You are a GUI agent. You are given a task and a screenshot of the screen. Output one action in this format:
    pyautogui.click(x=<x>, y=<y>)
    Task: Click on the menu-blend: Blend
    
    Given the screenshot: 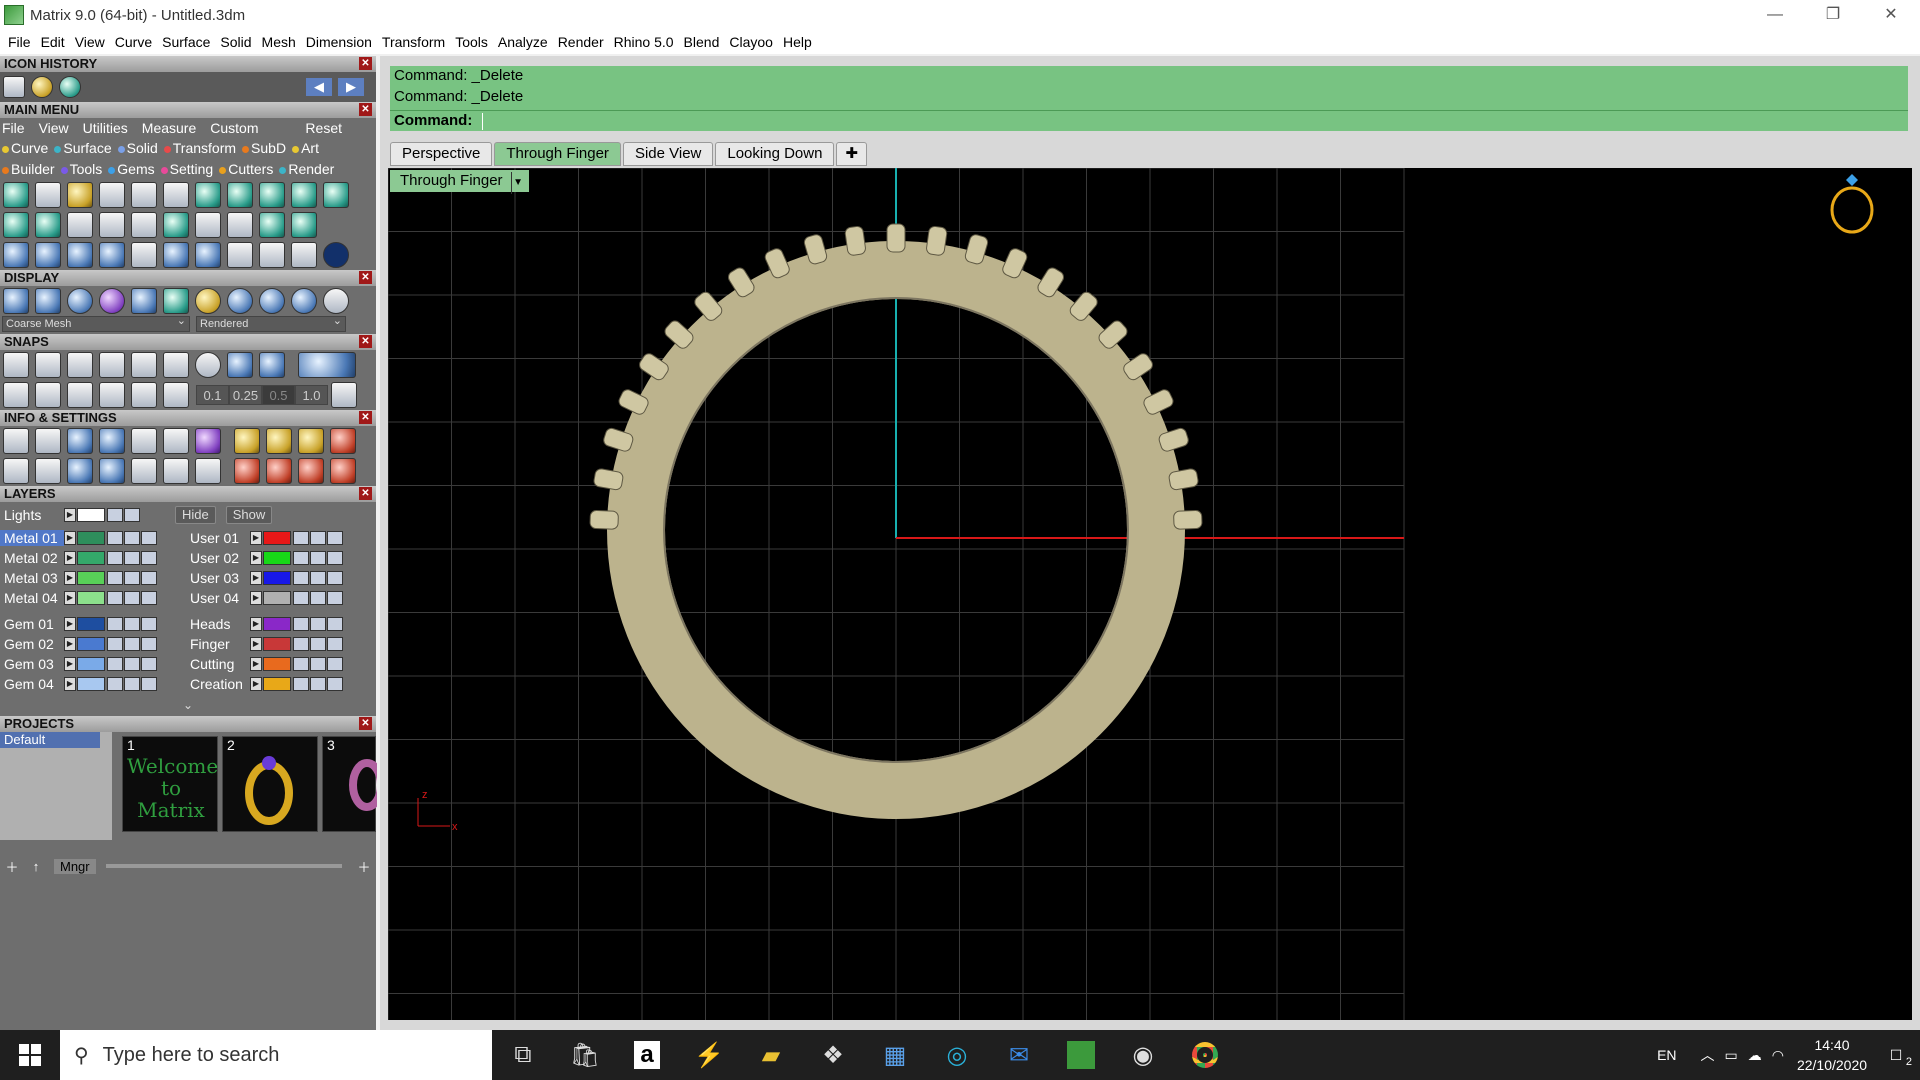 What is the action you would take?
    pyautogui.click(x=705, y=42)
    